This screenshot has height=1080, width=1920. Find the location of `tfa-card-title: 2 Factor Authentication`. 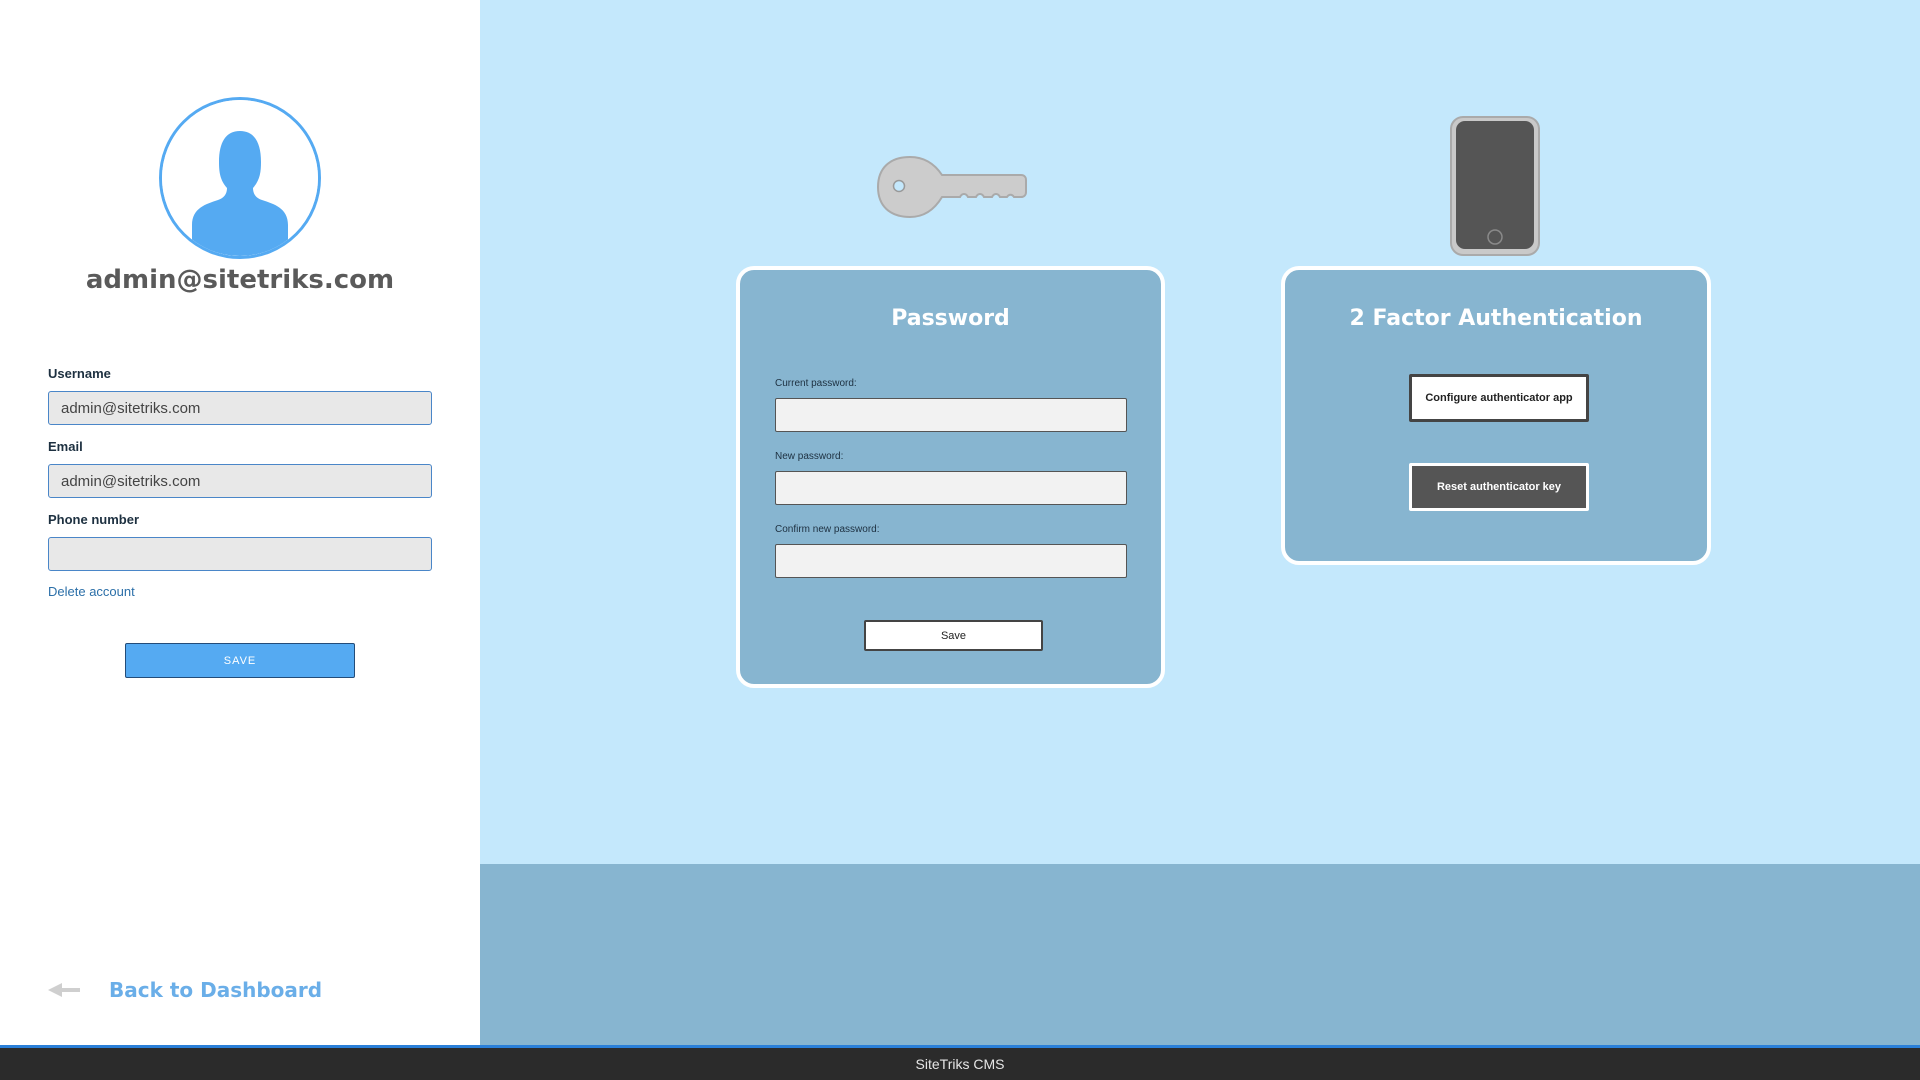

tfa-card-title: 2 Factor Authentication is located at coordinates (1496, 318).